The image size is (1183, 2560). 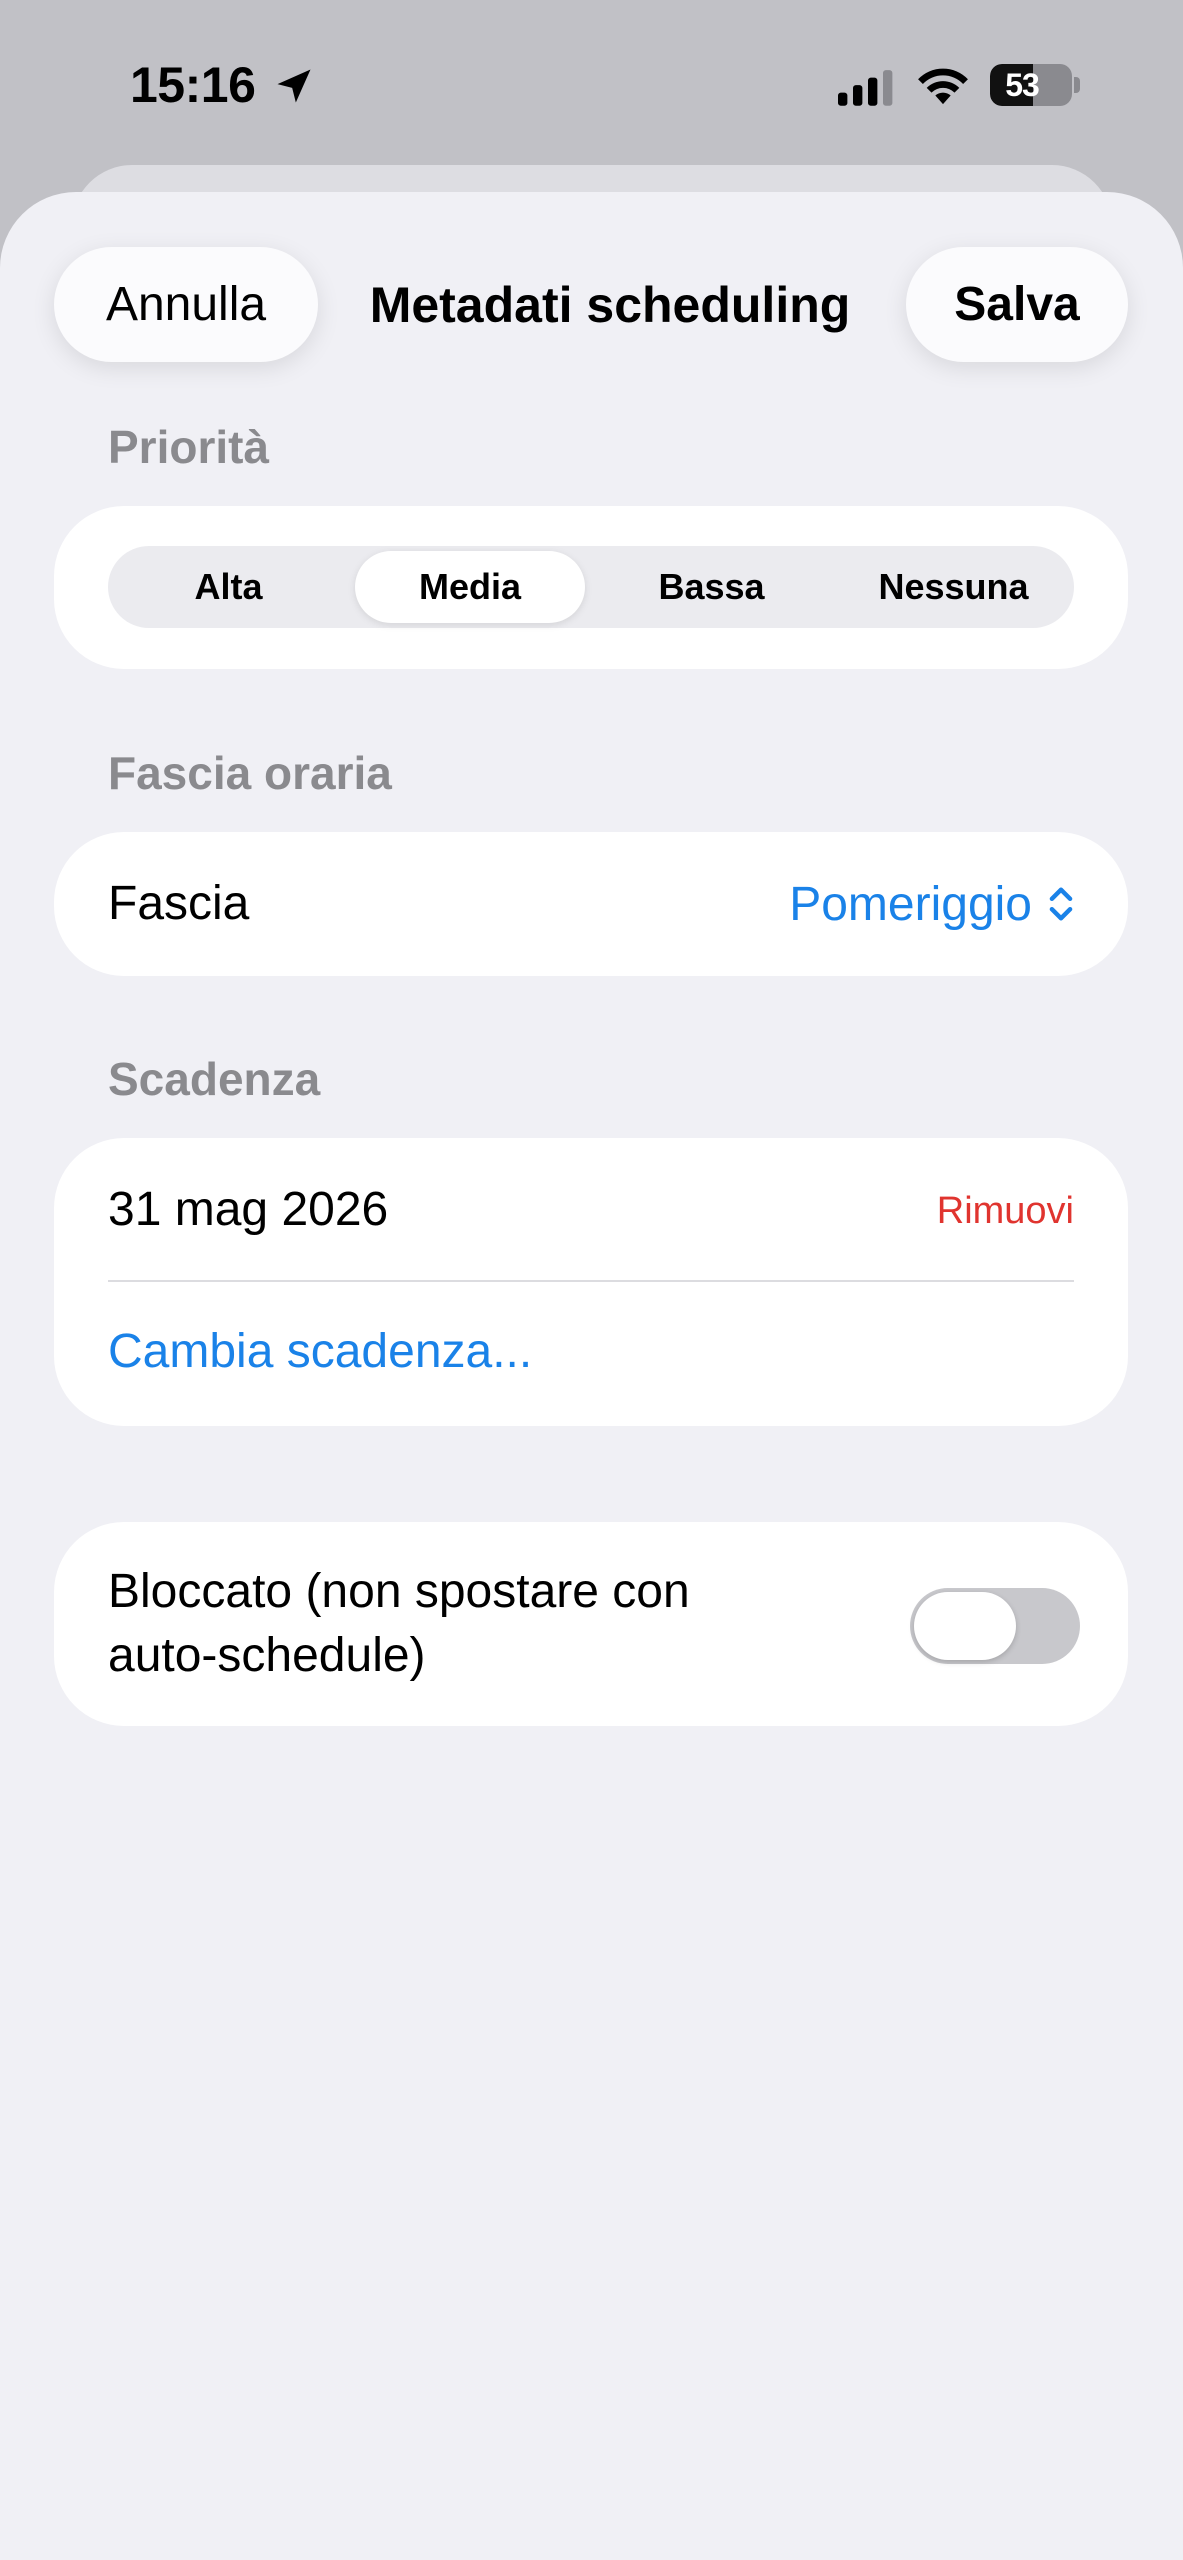 I want to click on location-arrow-icon, so click(x=294, y=86).